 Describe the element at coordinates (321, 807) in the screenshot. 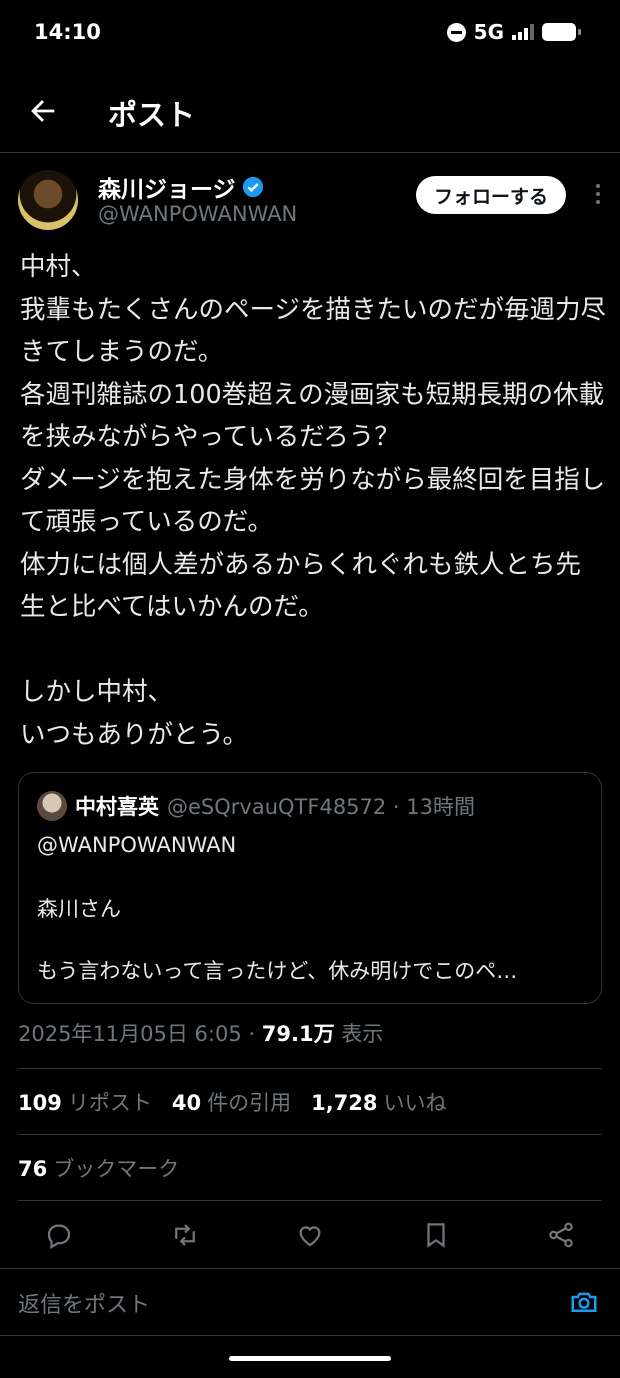

I see `quoted-handle-time: @eSQrvauQTF48572 · 13時間` at that location.